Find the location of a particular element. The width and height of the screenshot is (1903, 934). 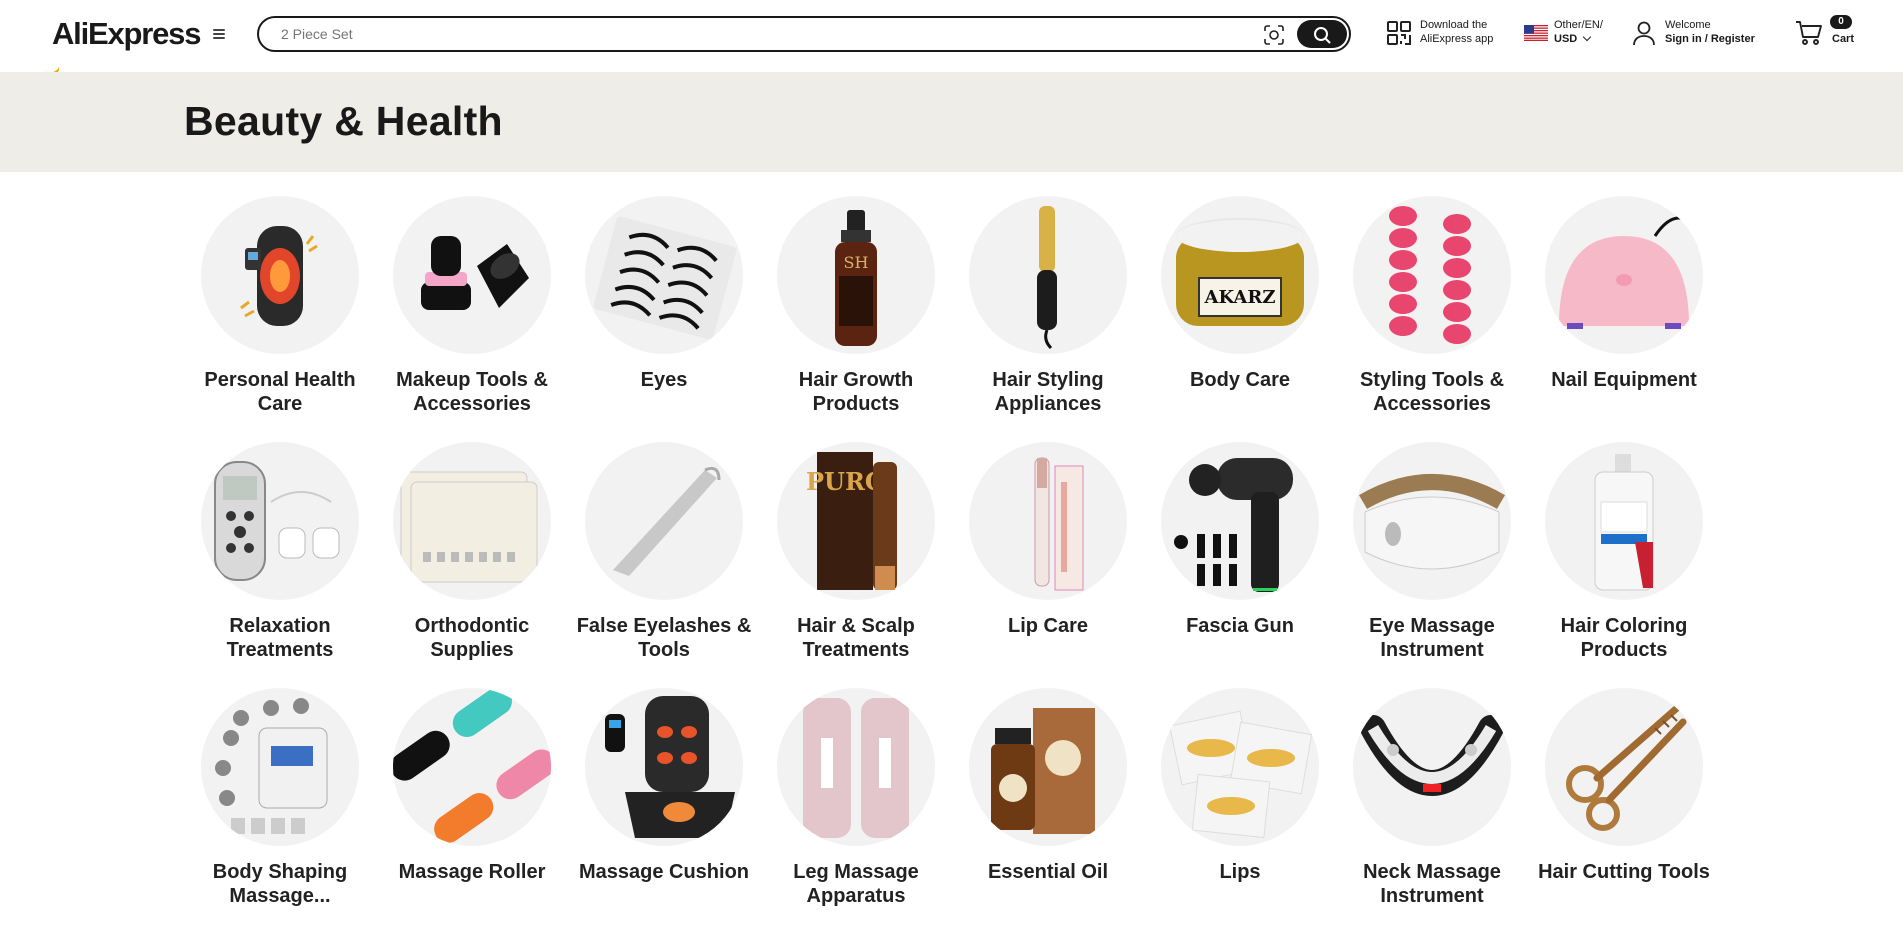

makeup-sponge-holder-icon is located at coordinates (472, 275).